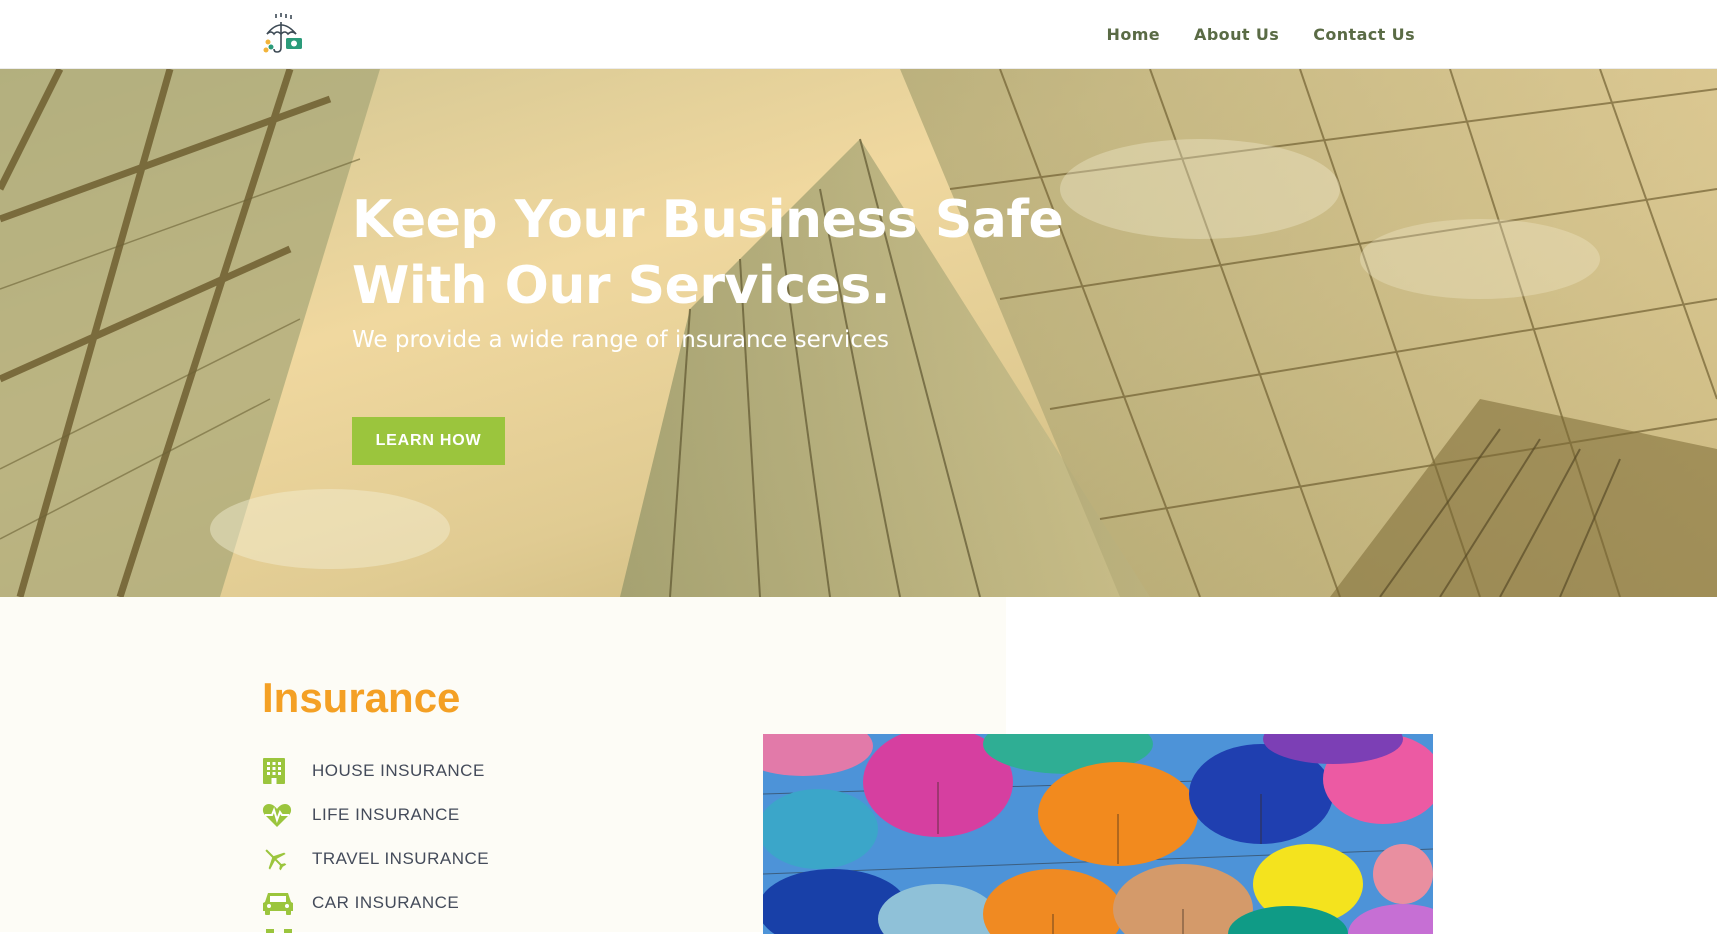 The image size is (1717, 934). I want to click on site-header: Home About Us Contact Us, so click(858, 34).